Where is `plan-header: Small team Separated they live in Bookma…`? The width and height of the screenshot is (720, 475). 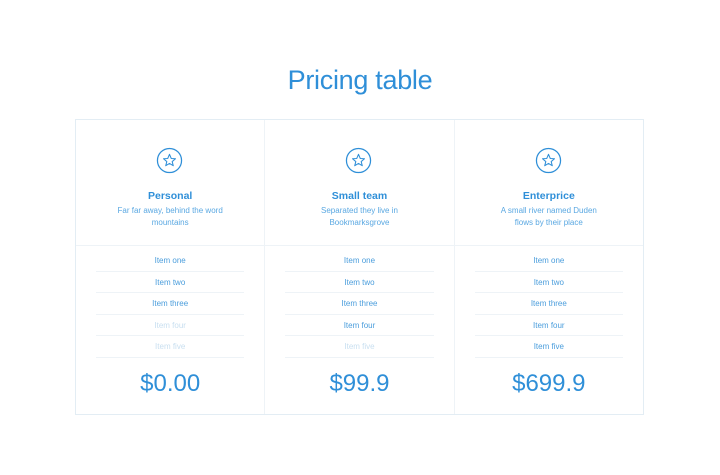 plan-header: Small team Separated they live in Bookma… is located at coordinates (359, 183).